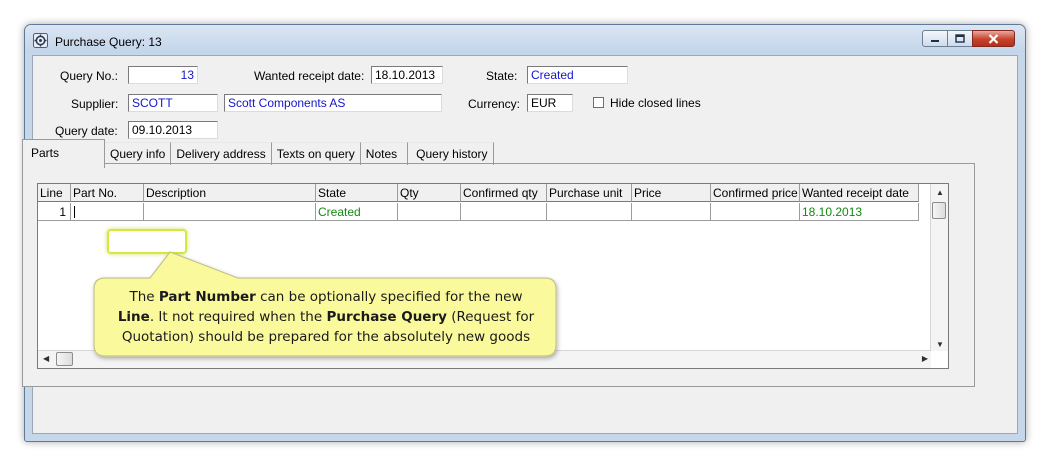 This screenshot has height=466, width=1047. I want to click on cell-price, so click(671, 212).